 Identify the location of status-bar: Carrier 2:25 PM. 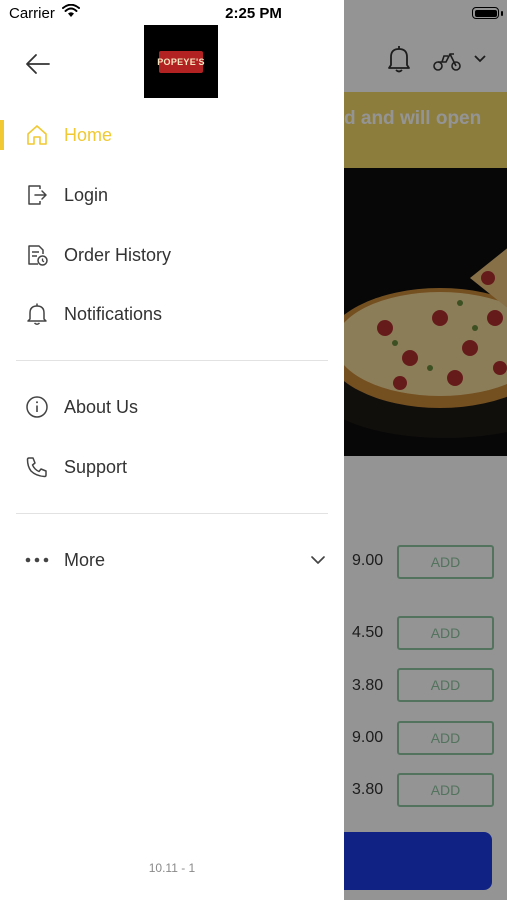
(253, 14).